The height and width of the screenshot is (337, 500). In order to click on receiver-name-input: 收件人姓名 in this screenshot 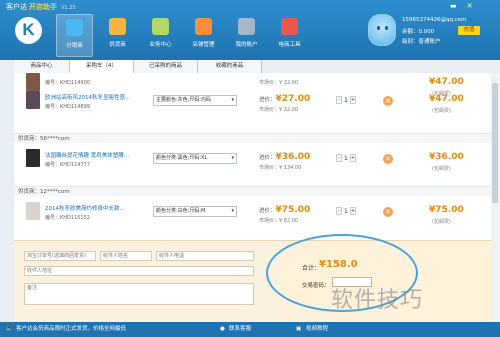, I will do `click(126, 256)`.